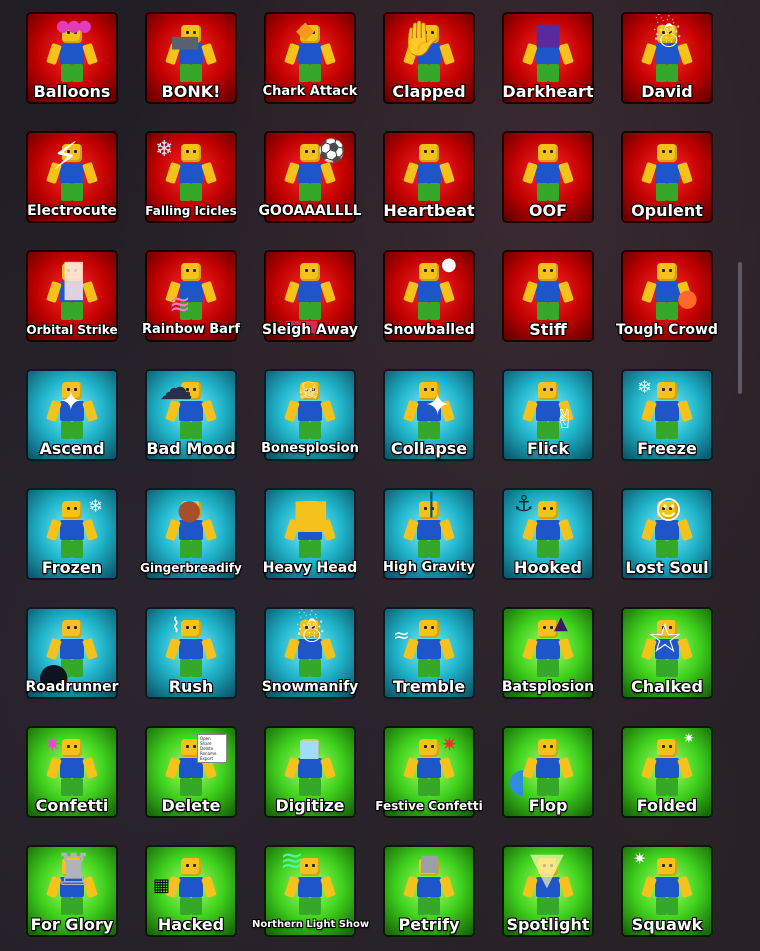 The image size is (760, 951). What do you see at coordinates (740, 328) in the screenshot?
I see `scrollbar` at bounding box center [740, 328].